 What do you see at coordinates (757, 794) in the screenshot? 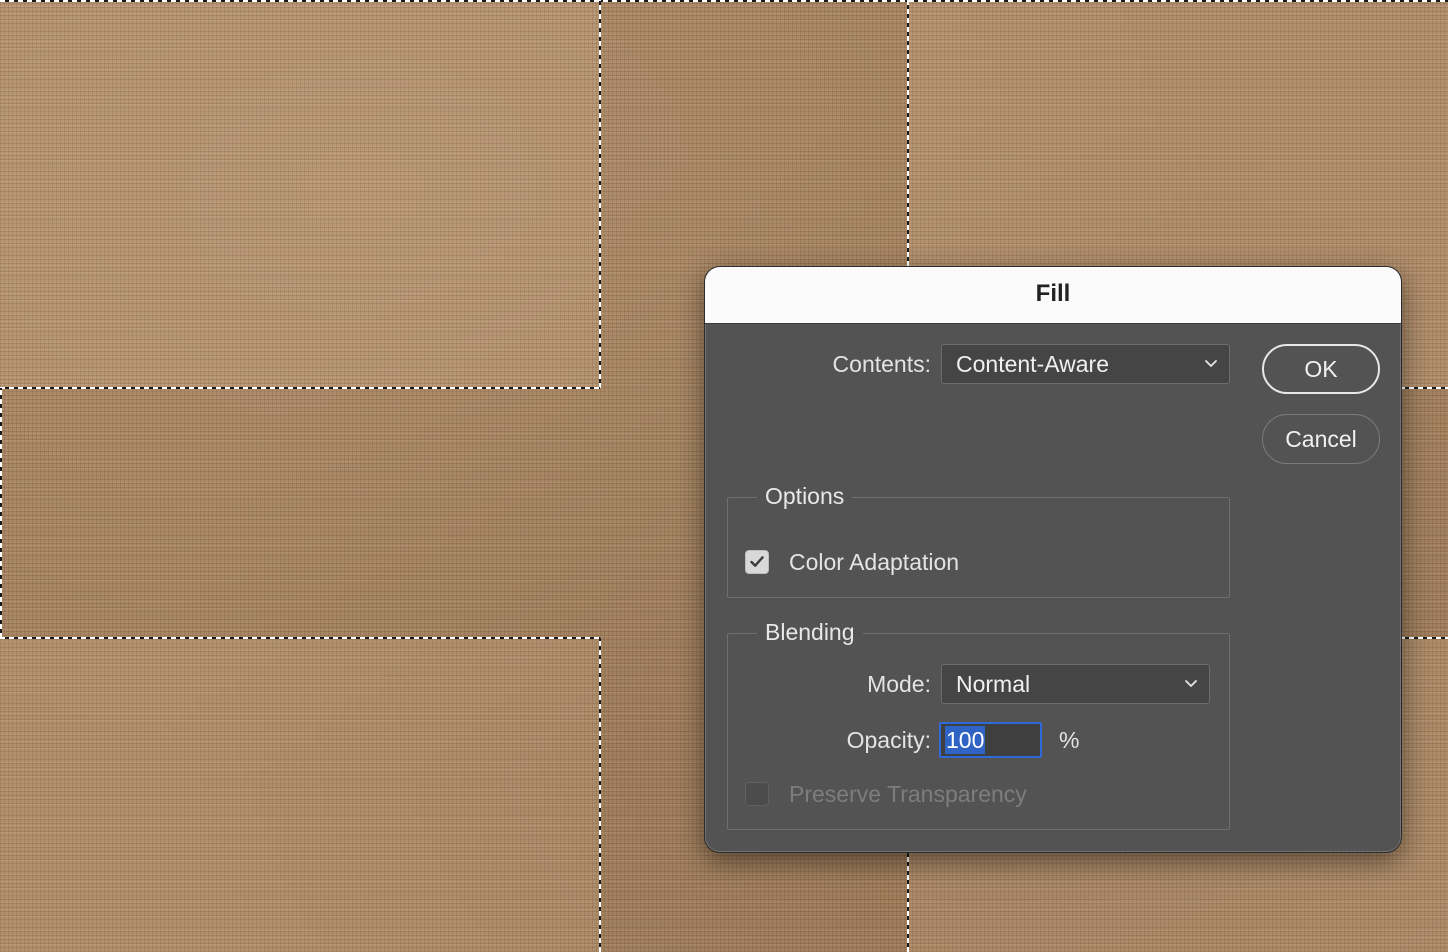
I see `preserve-transparency-checkbox` at bounding box center [757, 794].